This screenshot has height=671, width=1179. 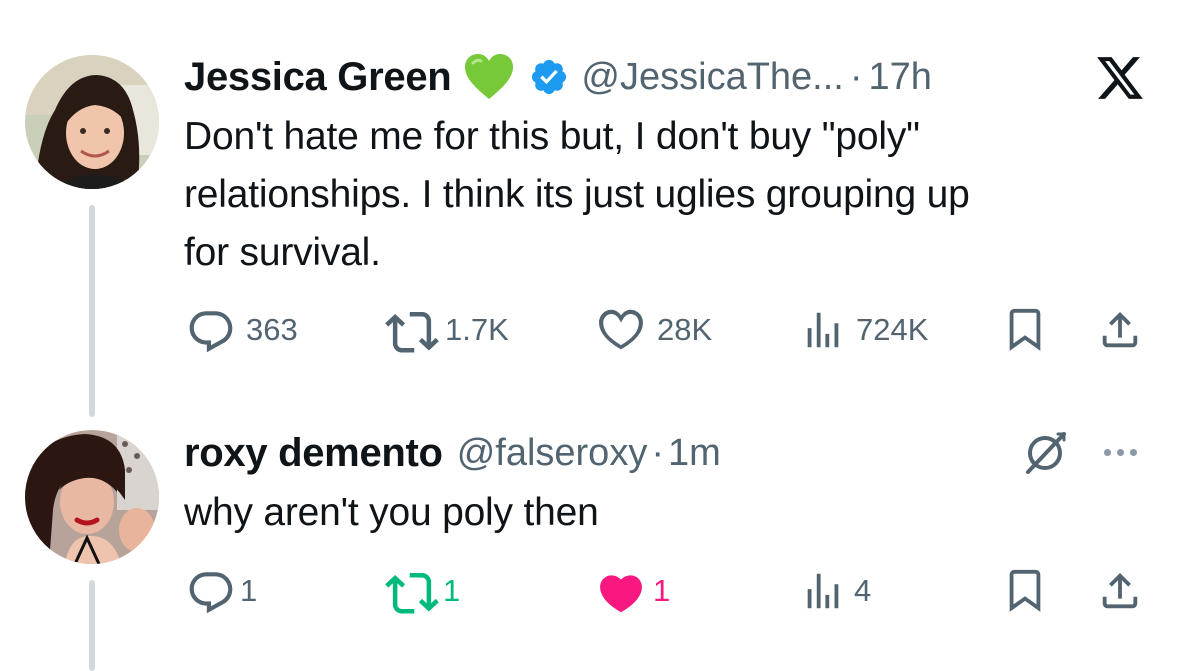 I want to click on bookmark-button, so click(x=1025, y=330).